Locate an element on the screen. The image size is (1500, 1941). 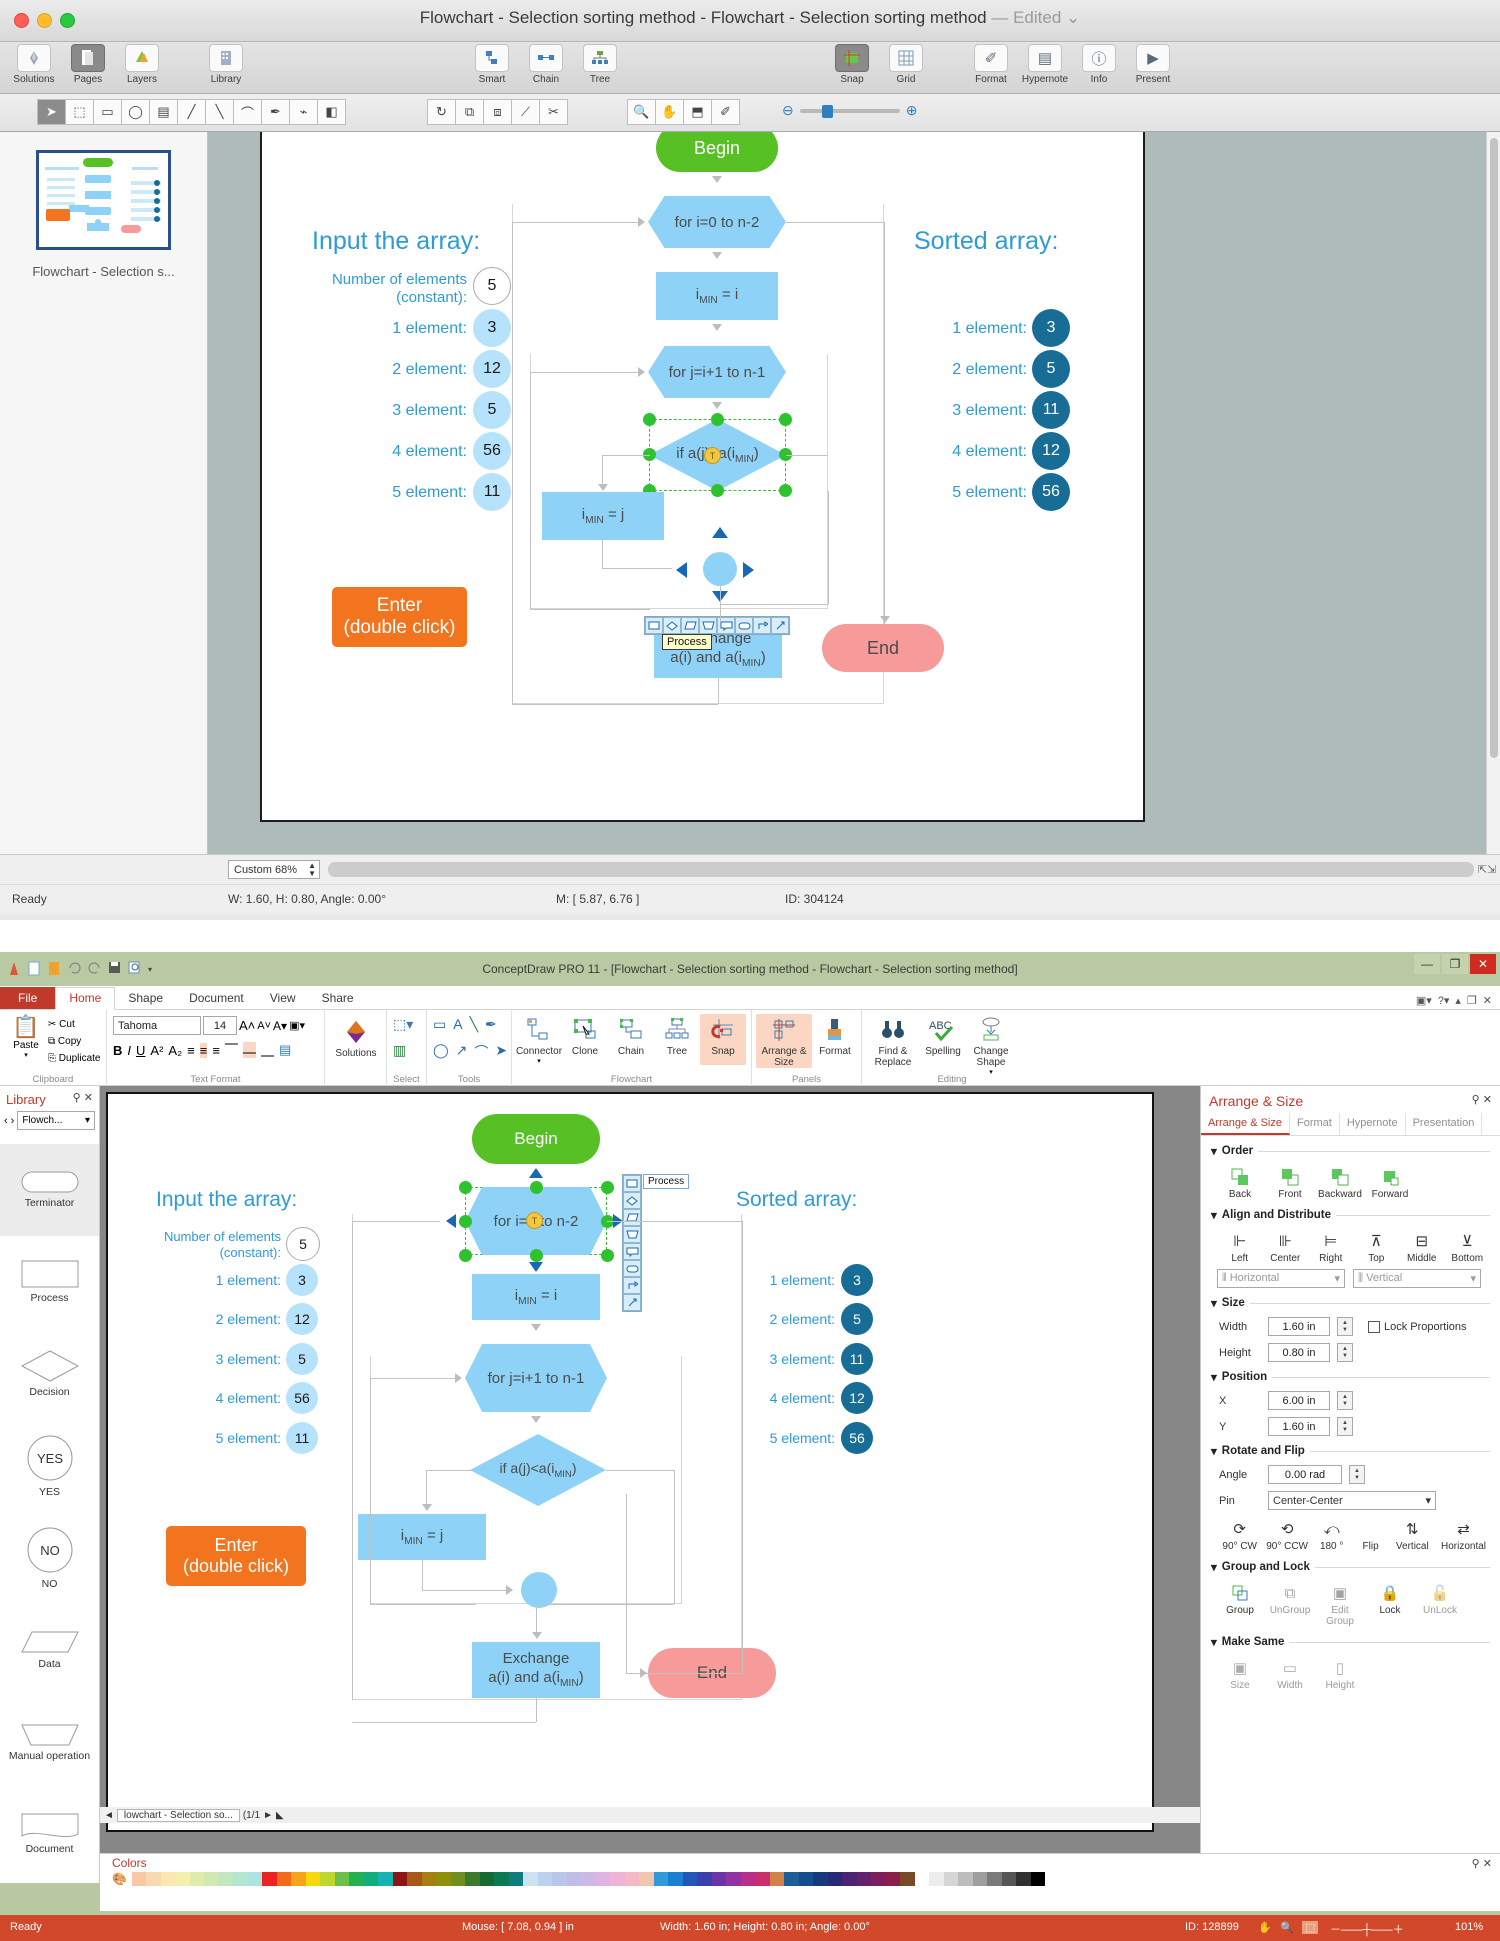
toolbar-item-library: Library is located at coordinates (226, 64).